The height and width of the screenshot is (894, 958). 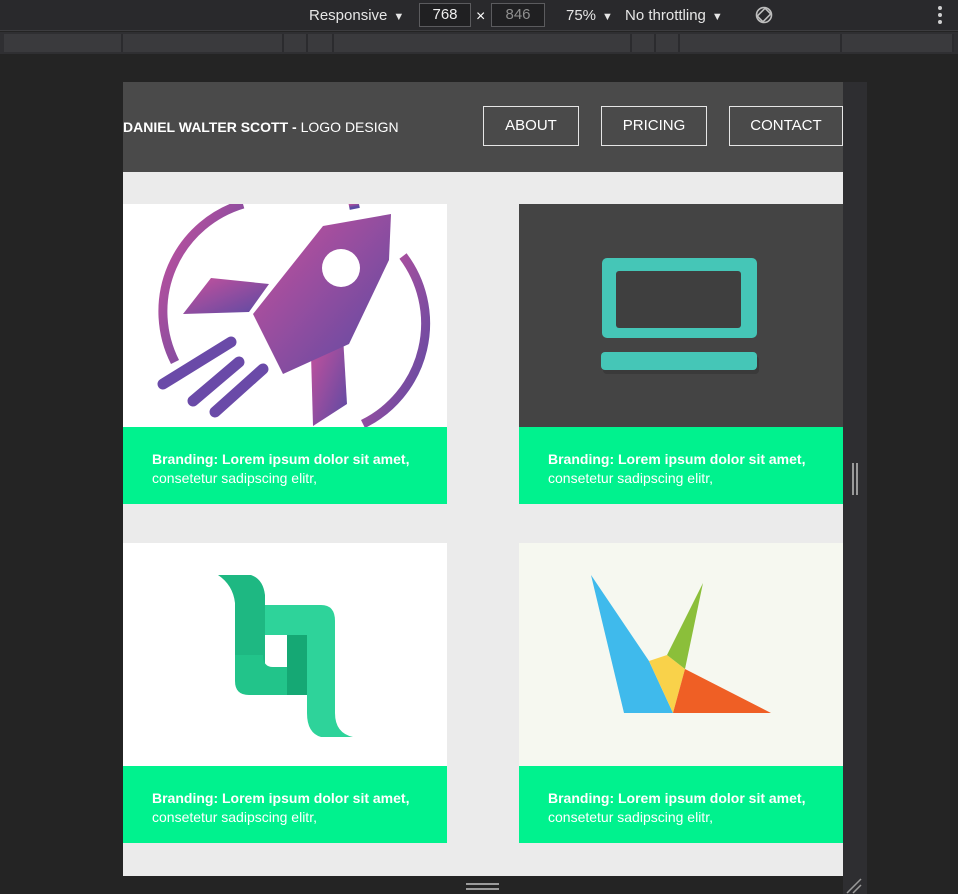 I want to click on height-input: 846, so click(x=518, y=15).